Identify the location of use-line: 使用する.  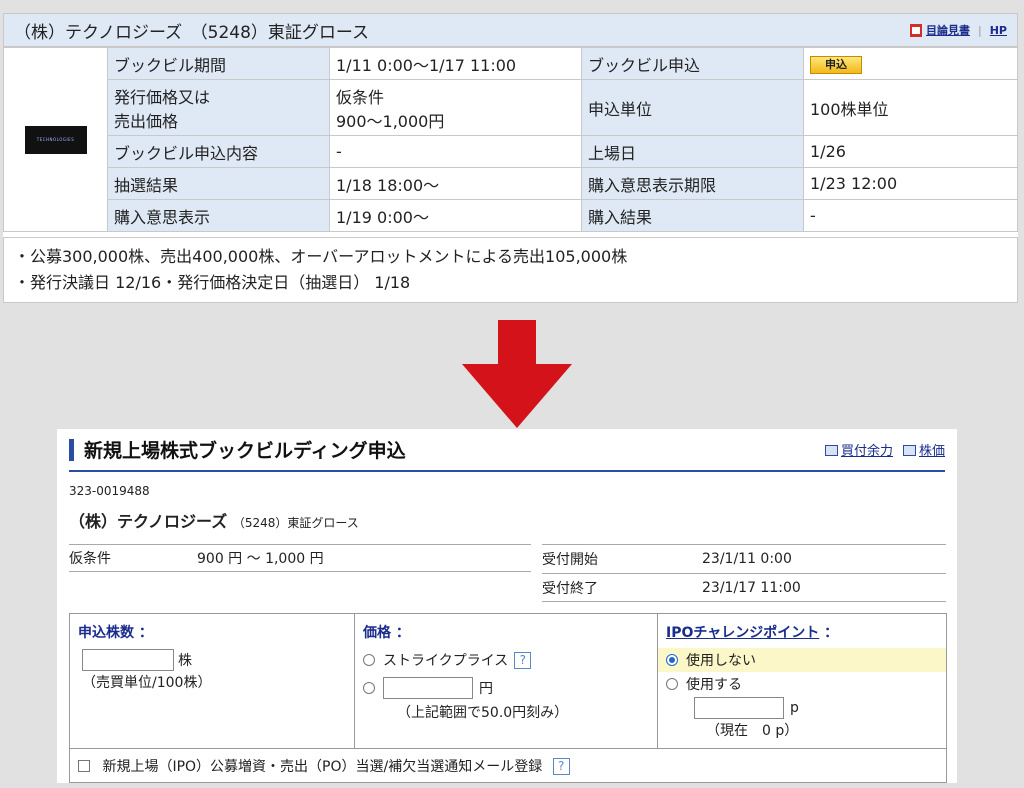
(802, 684).